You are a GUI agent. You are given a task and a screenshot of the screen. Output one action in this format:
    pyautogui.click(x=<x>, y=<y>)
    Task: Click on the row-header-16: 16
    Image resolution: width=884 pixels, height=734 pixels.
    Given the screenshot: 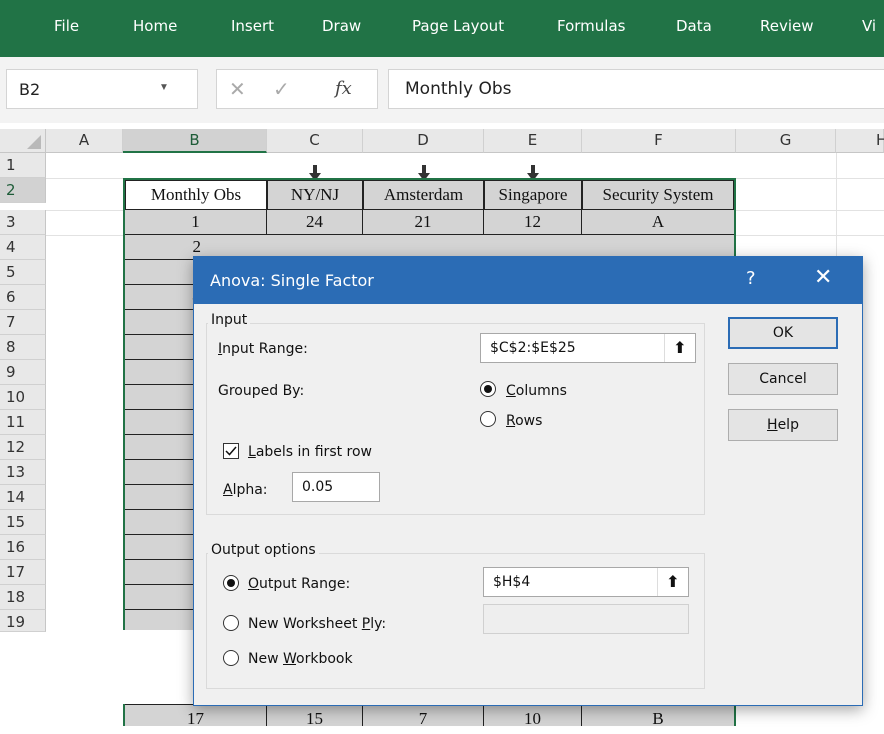 What is the action you would take?
    pyautogui.click(x=23, y=547)
    